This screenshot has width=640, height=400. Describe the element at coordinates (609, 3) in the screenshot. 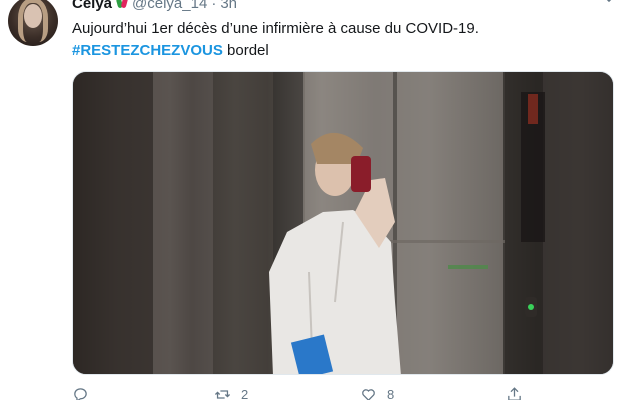

I see `chevron-down-icon` at that location.